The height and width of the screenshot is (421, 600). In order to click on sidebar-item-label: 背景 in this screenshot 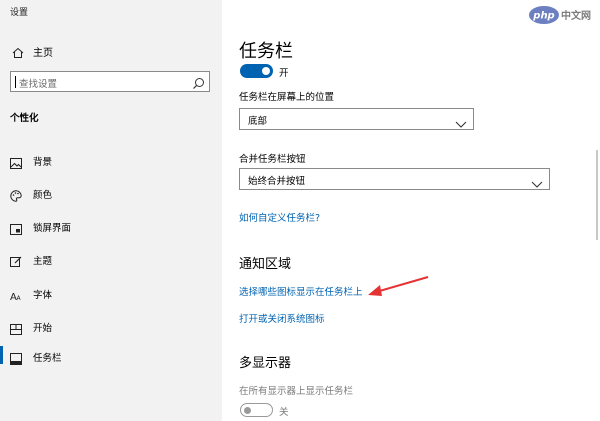, I will do `click(43, 162)`.